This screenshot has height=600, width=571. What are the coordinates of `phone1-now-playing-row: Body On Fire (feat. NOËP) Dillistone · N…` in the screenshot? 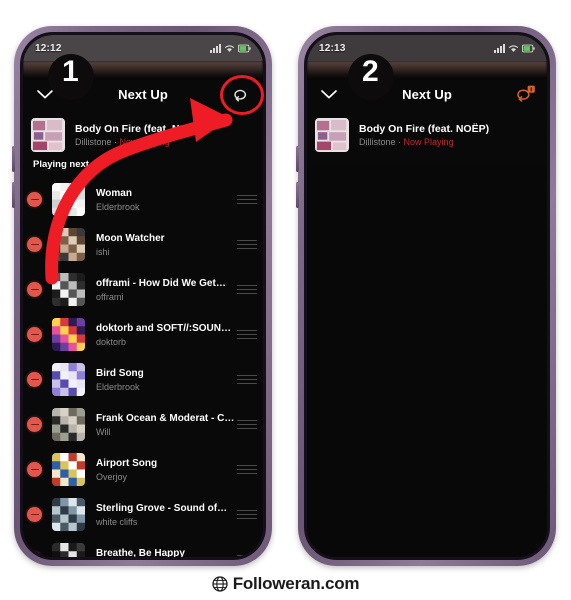 It's located at (143, 135).